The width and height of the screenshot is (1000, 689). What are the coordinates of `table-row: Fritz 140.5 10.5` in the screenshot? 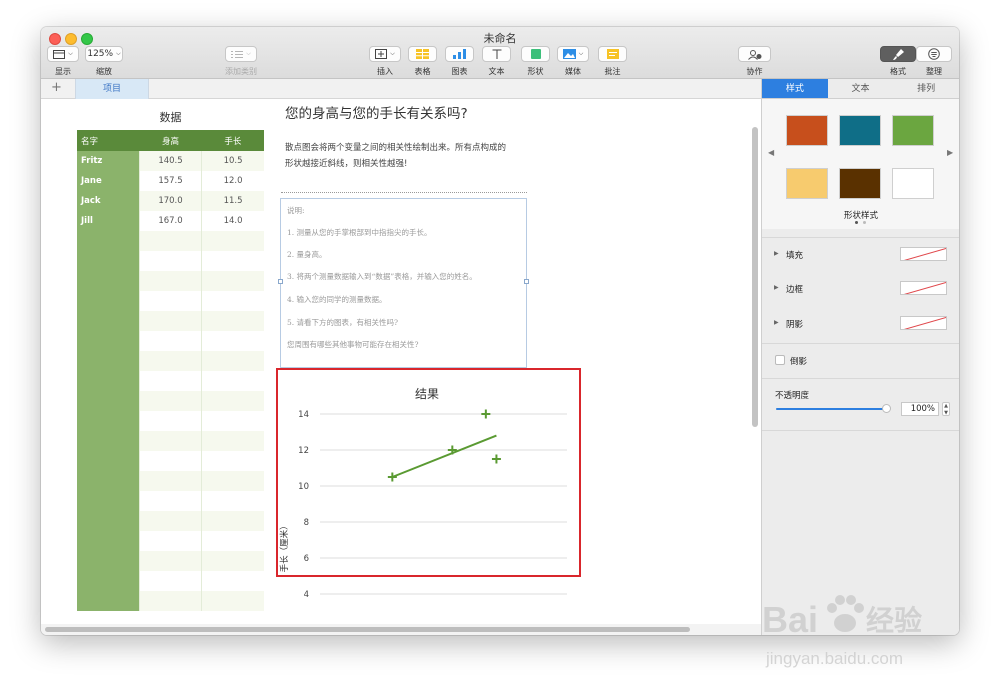 It's located at (170, 161).